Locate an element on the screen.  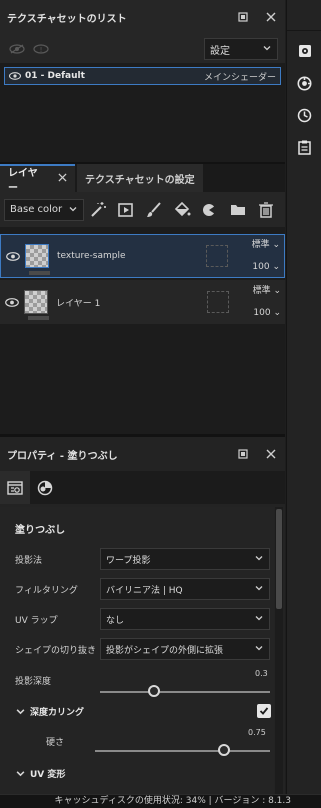
rail-header is located at coordinates (304, 15).